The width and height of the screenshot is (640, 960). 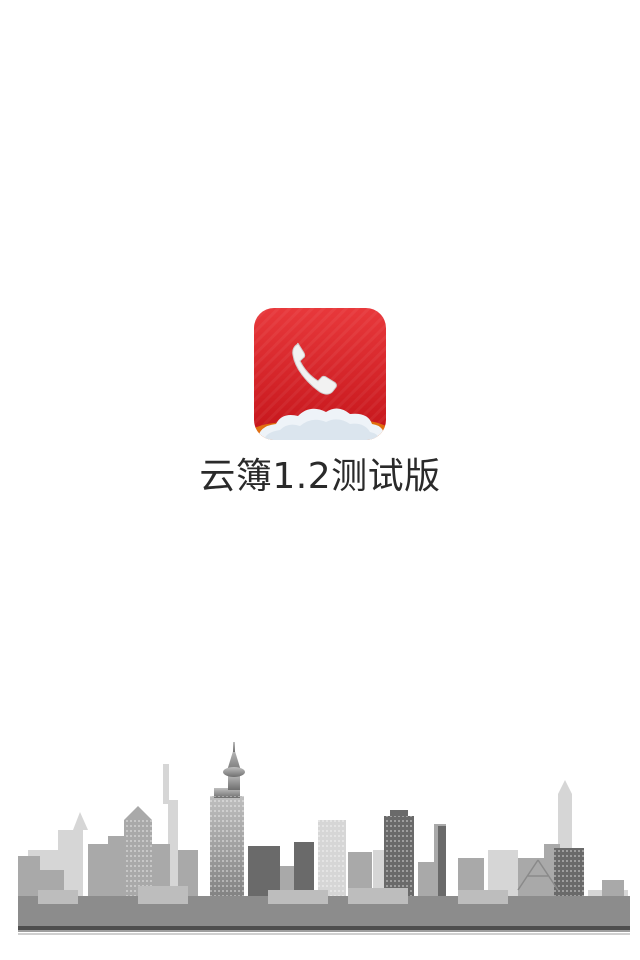 What do you see at coordinates (320, 476) in the screenshot?
I see `app-title: 云簿1.2测试版` at bounding box center [320, 476].